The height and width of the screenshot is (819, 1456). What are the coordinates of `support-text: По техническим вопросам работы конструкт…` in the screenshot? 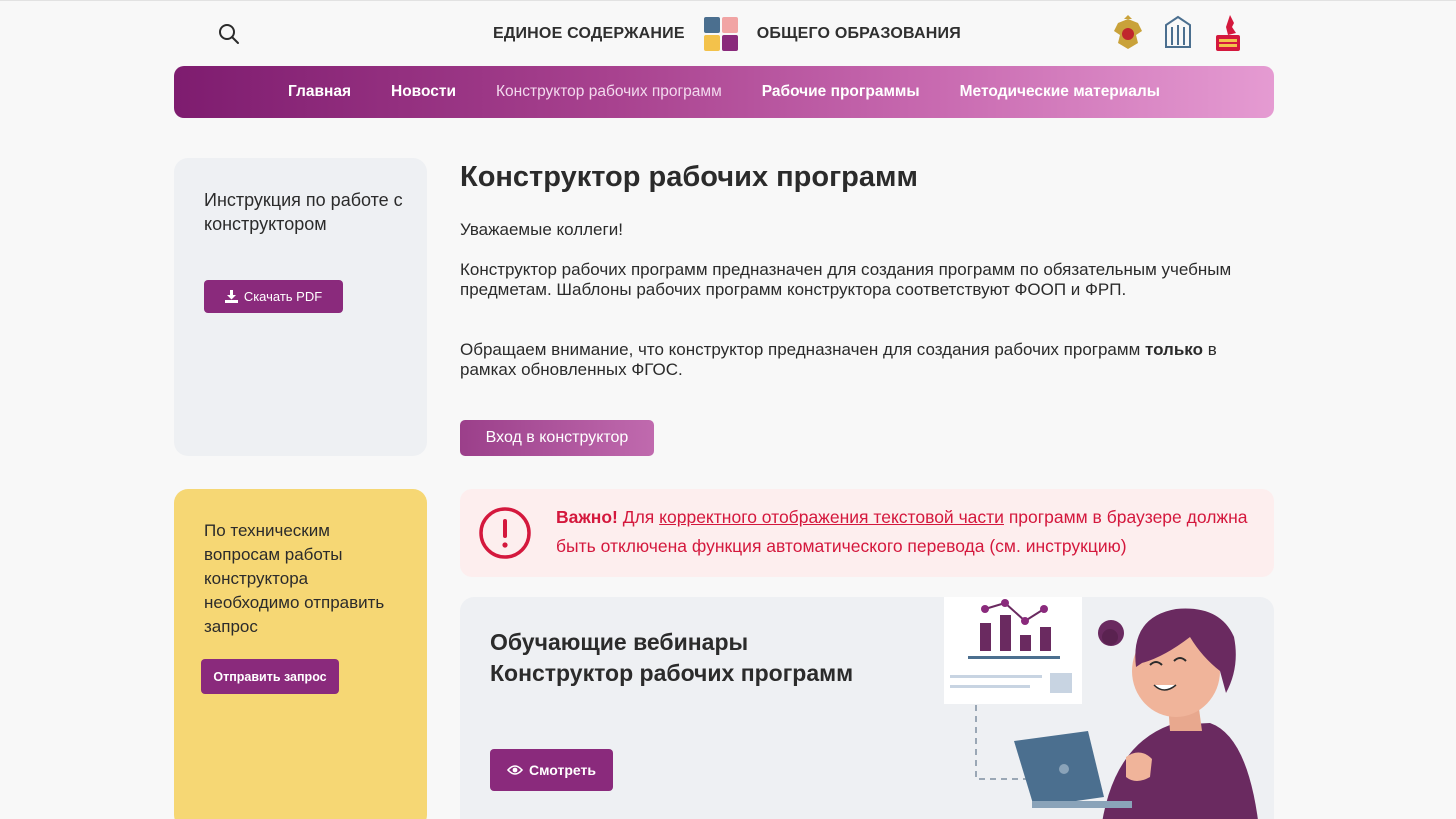 It's located at (294, 578).